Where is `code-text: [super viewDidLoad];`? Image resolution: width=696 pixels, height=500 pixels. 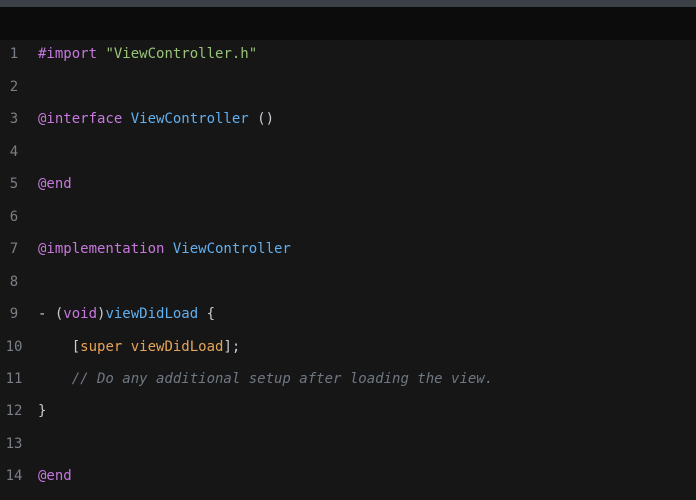 code-text: [super viewDidLoad]; is located at coordinates (139, 347).